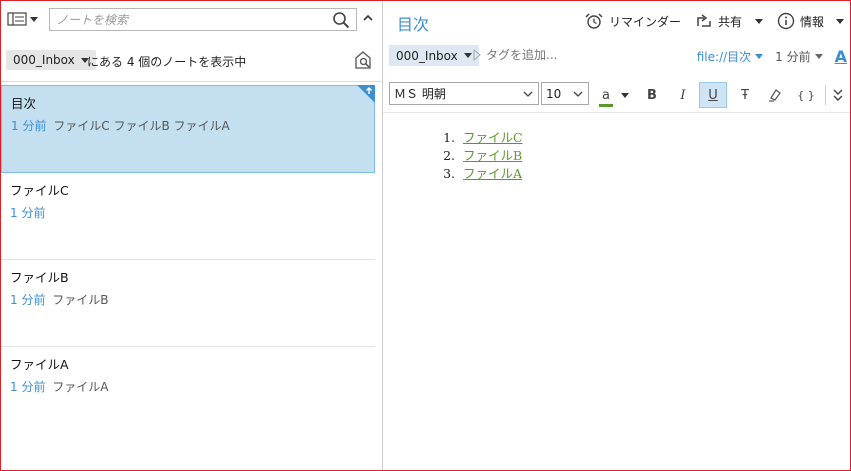  I want to click on note-link: ファイルC, so click(493, 138).